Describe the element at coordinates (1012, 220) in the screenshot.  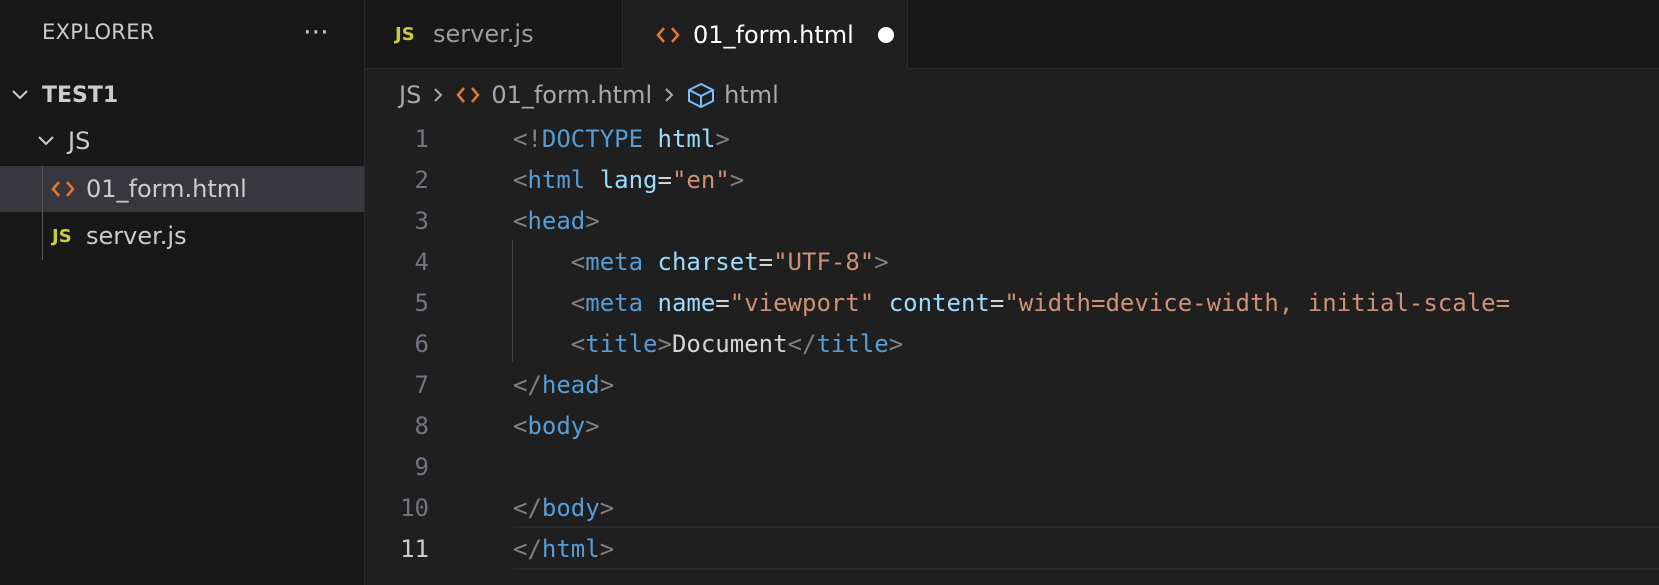
I see `code-line: 3 <head>` at that location.